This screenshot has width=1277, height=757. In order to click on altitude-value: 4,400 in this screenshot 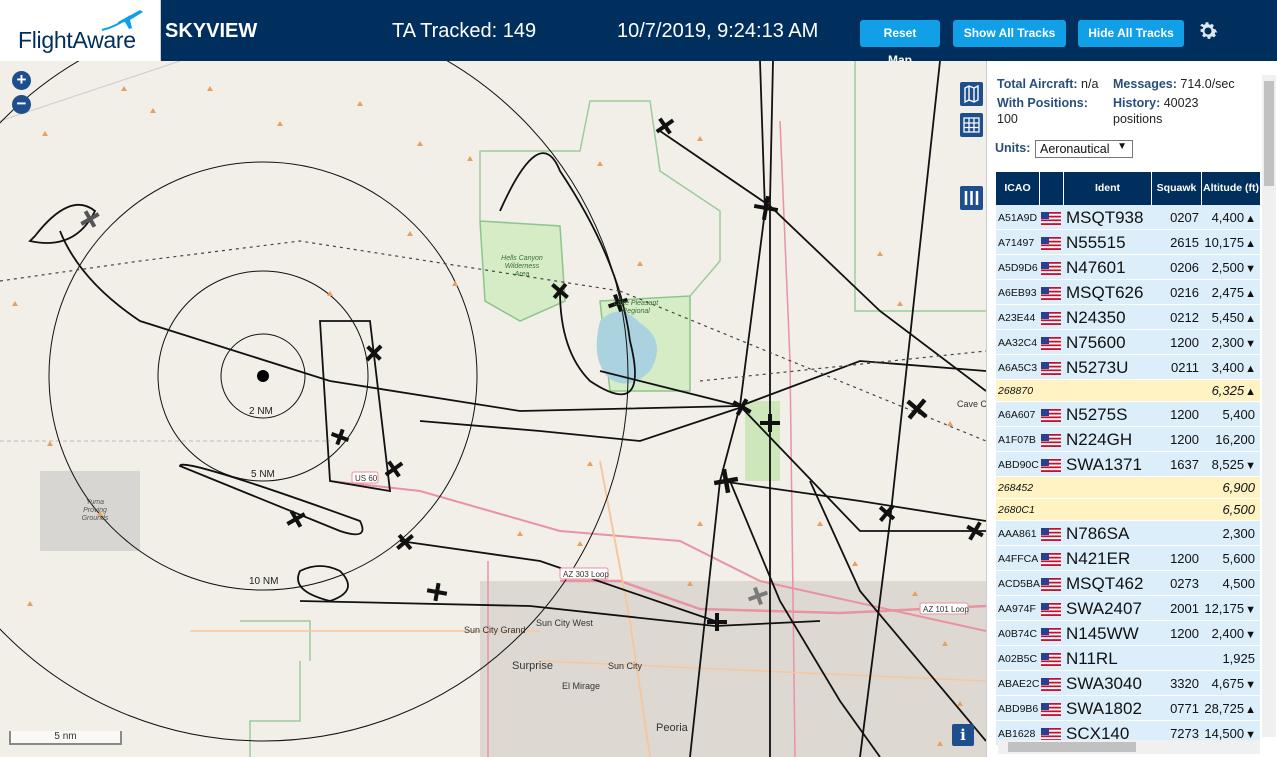, I will do `click(1228, 217)`.